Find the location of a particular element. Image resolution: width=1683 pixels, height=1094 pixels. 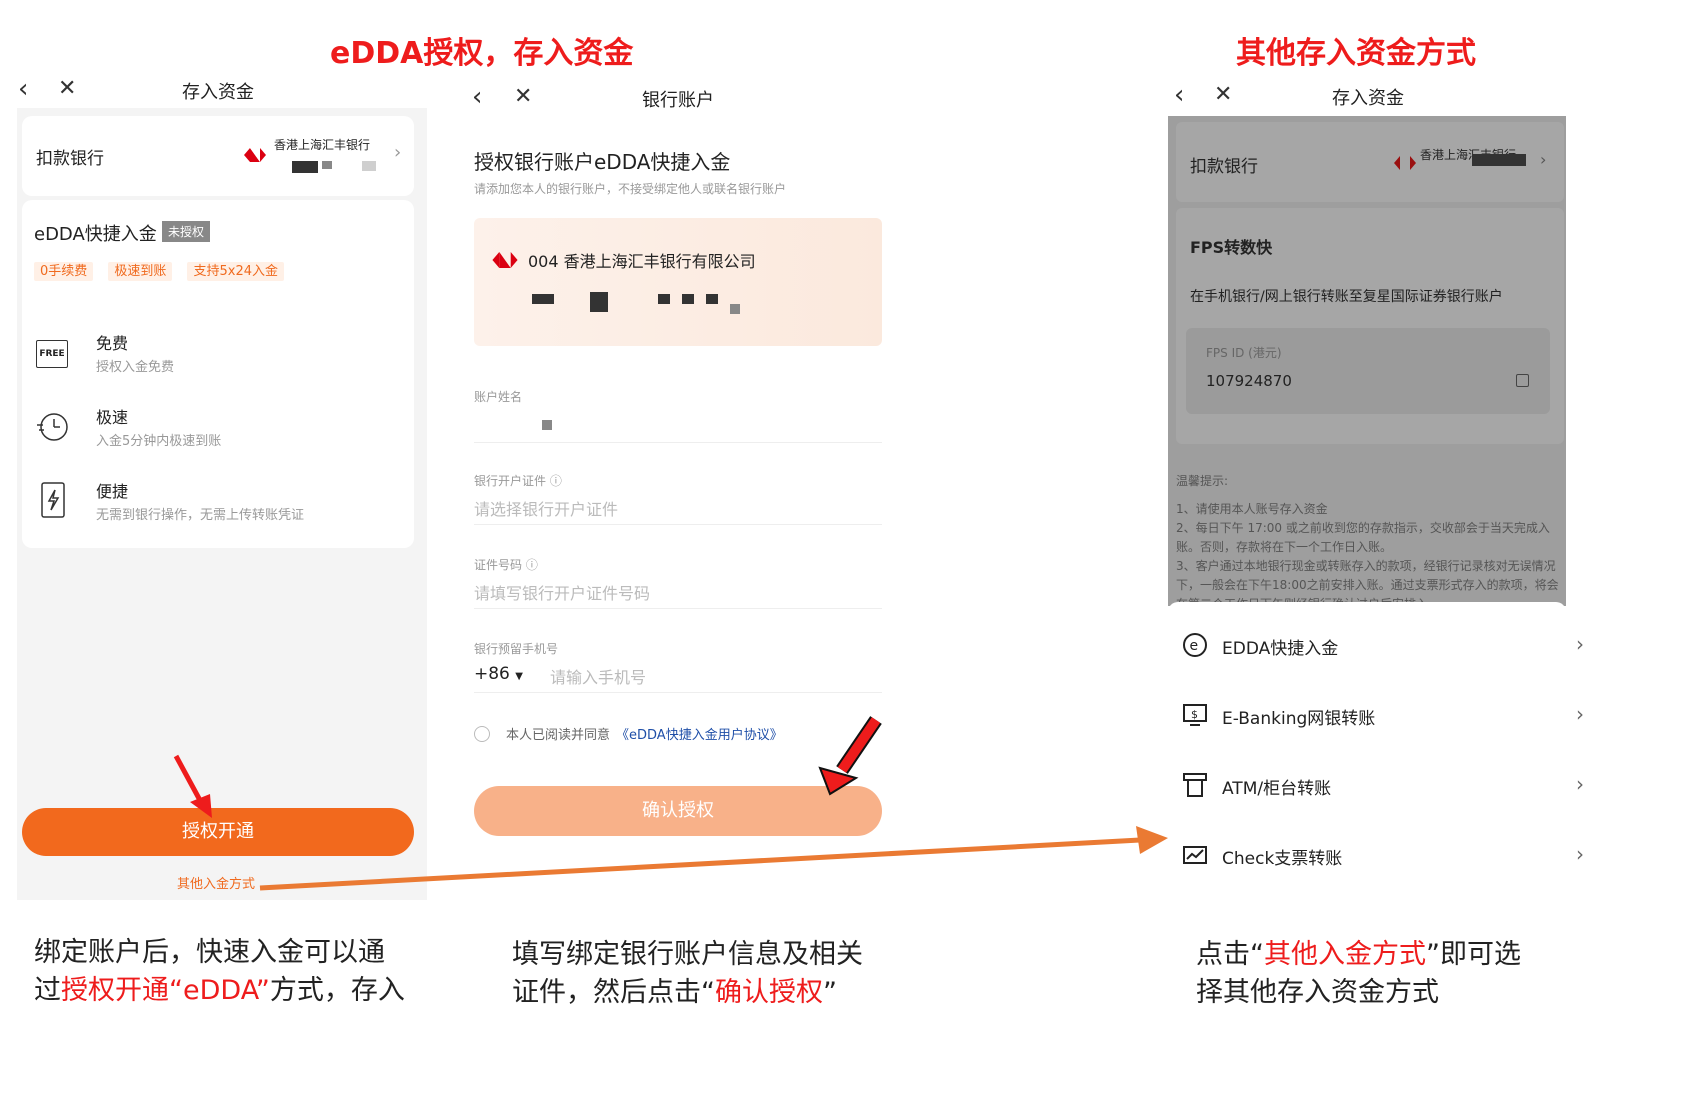

agreement-checkbox is located at coordinates (482, 734).